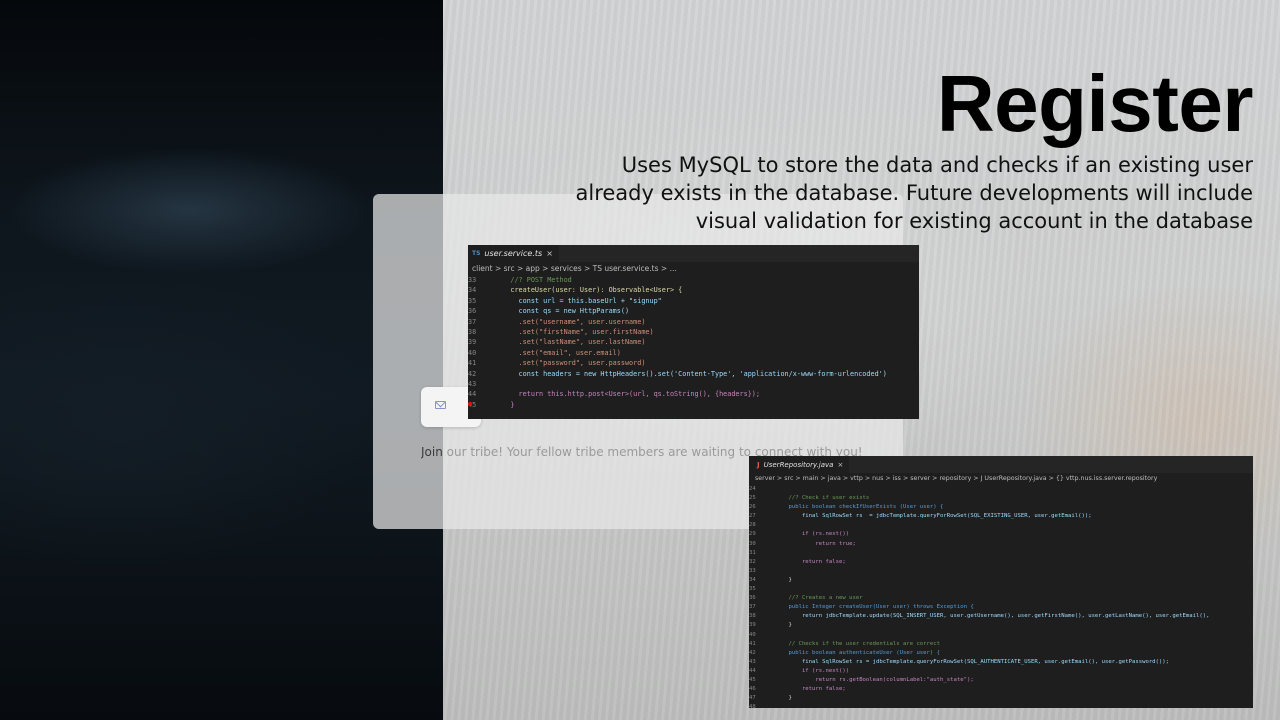  What do you see at coordinates (812, 670) in the screenshot?
I see `line-code: if (rs.next())` at bounding box center [812, 670].